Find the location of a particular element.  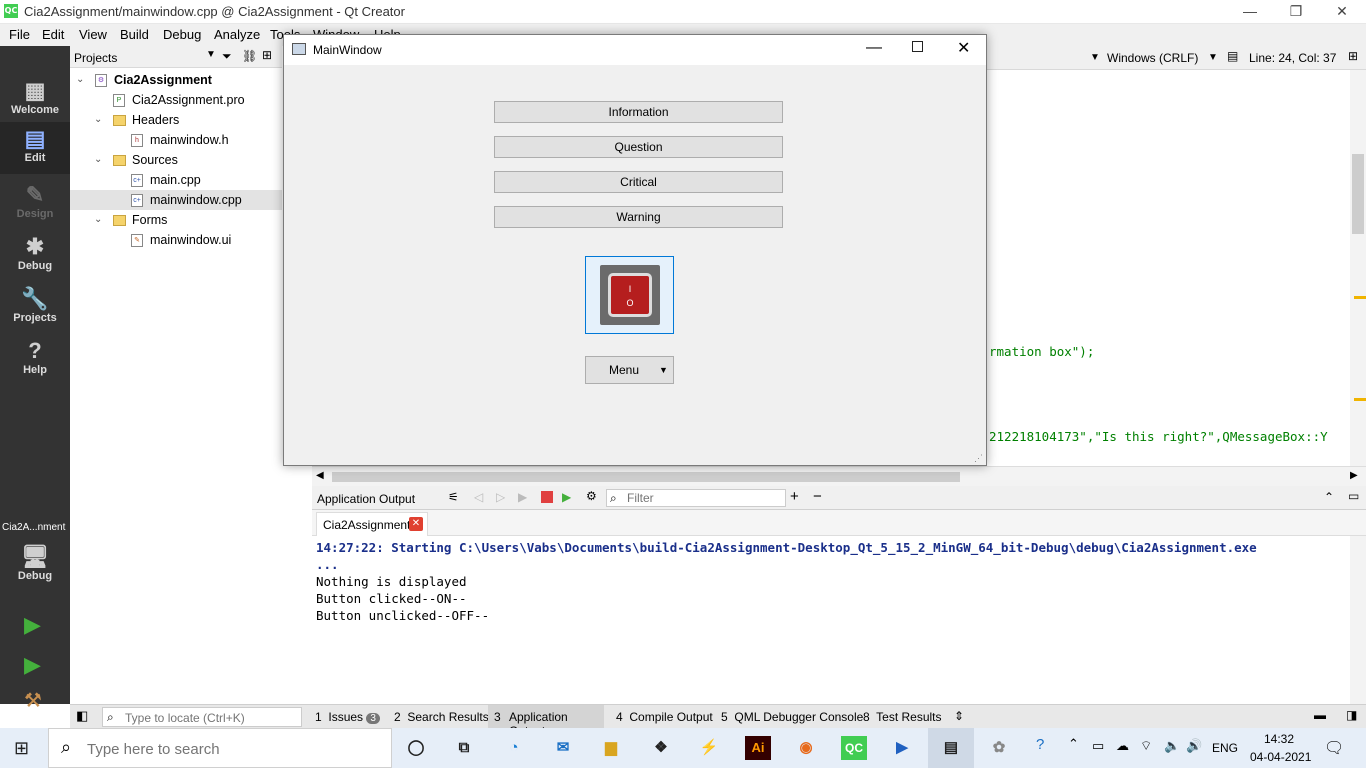

dropbox-icon: ❖ is located at coordinates (661, 748).